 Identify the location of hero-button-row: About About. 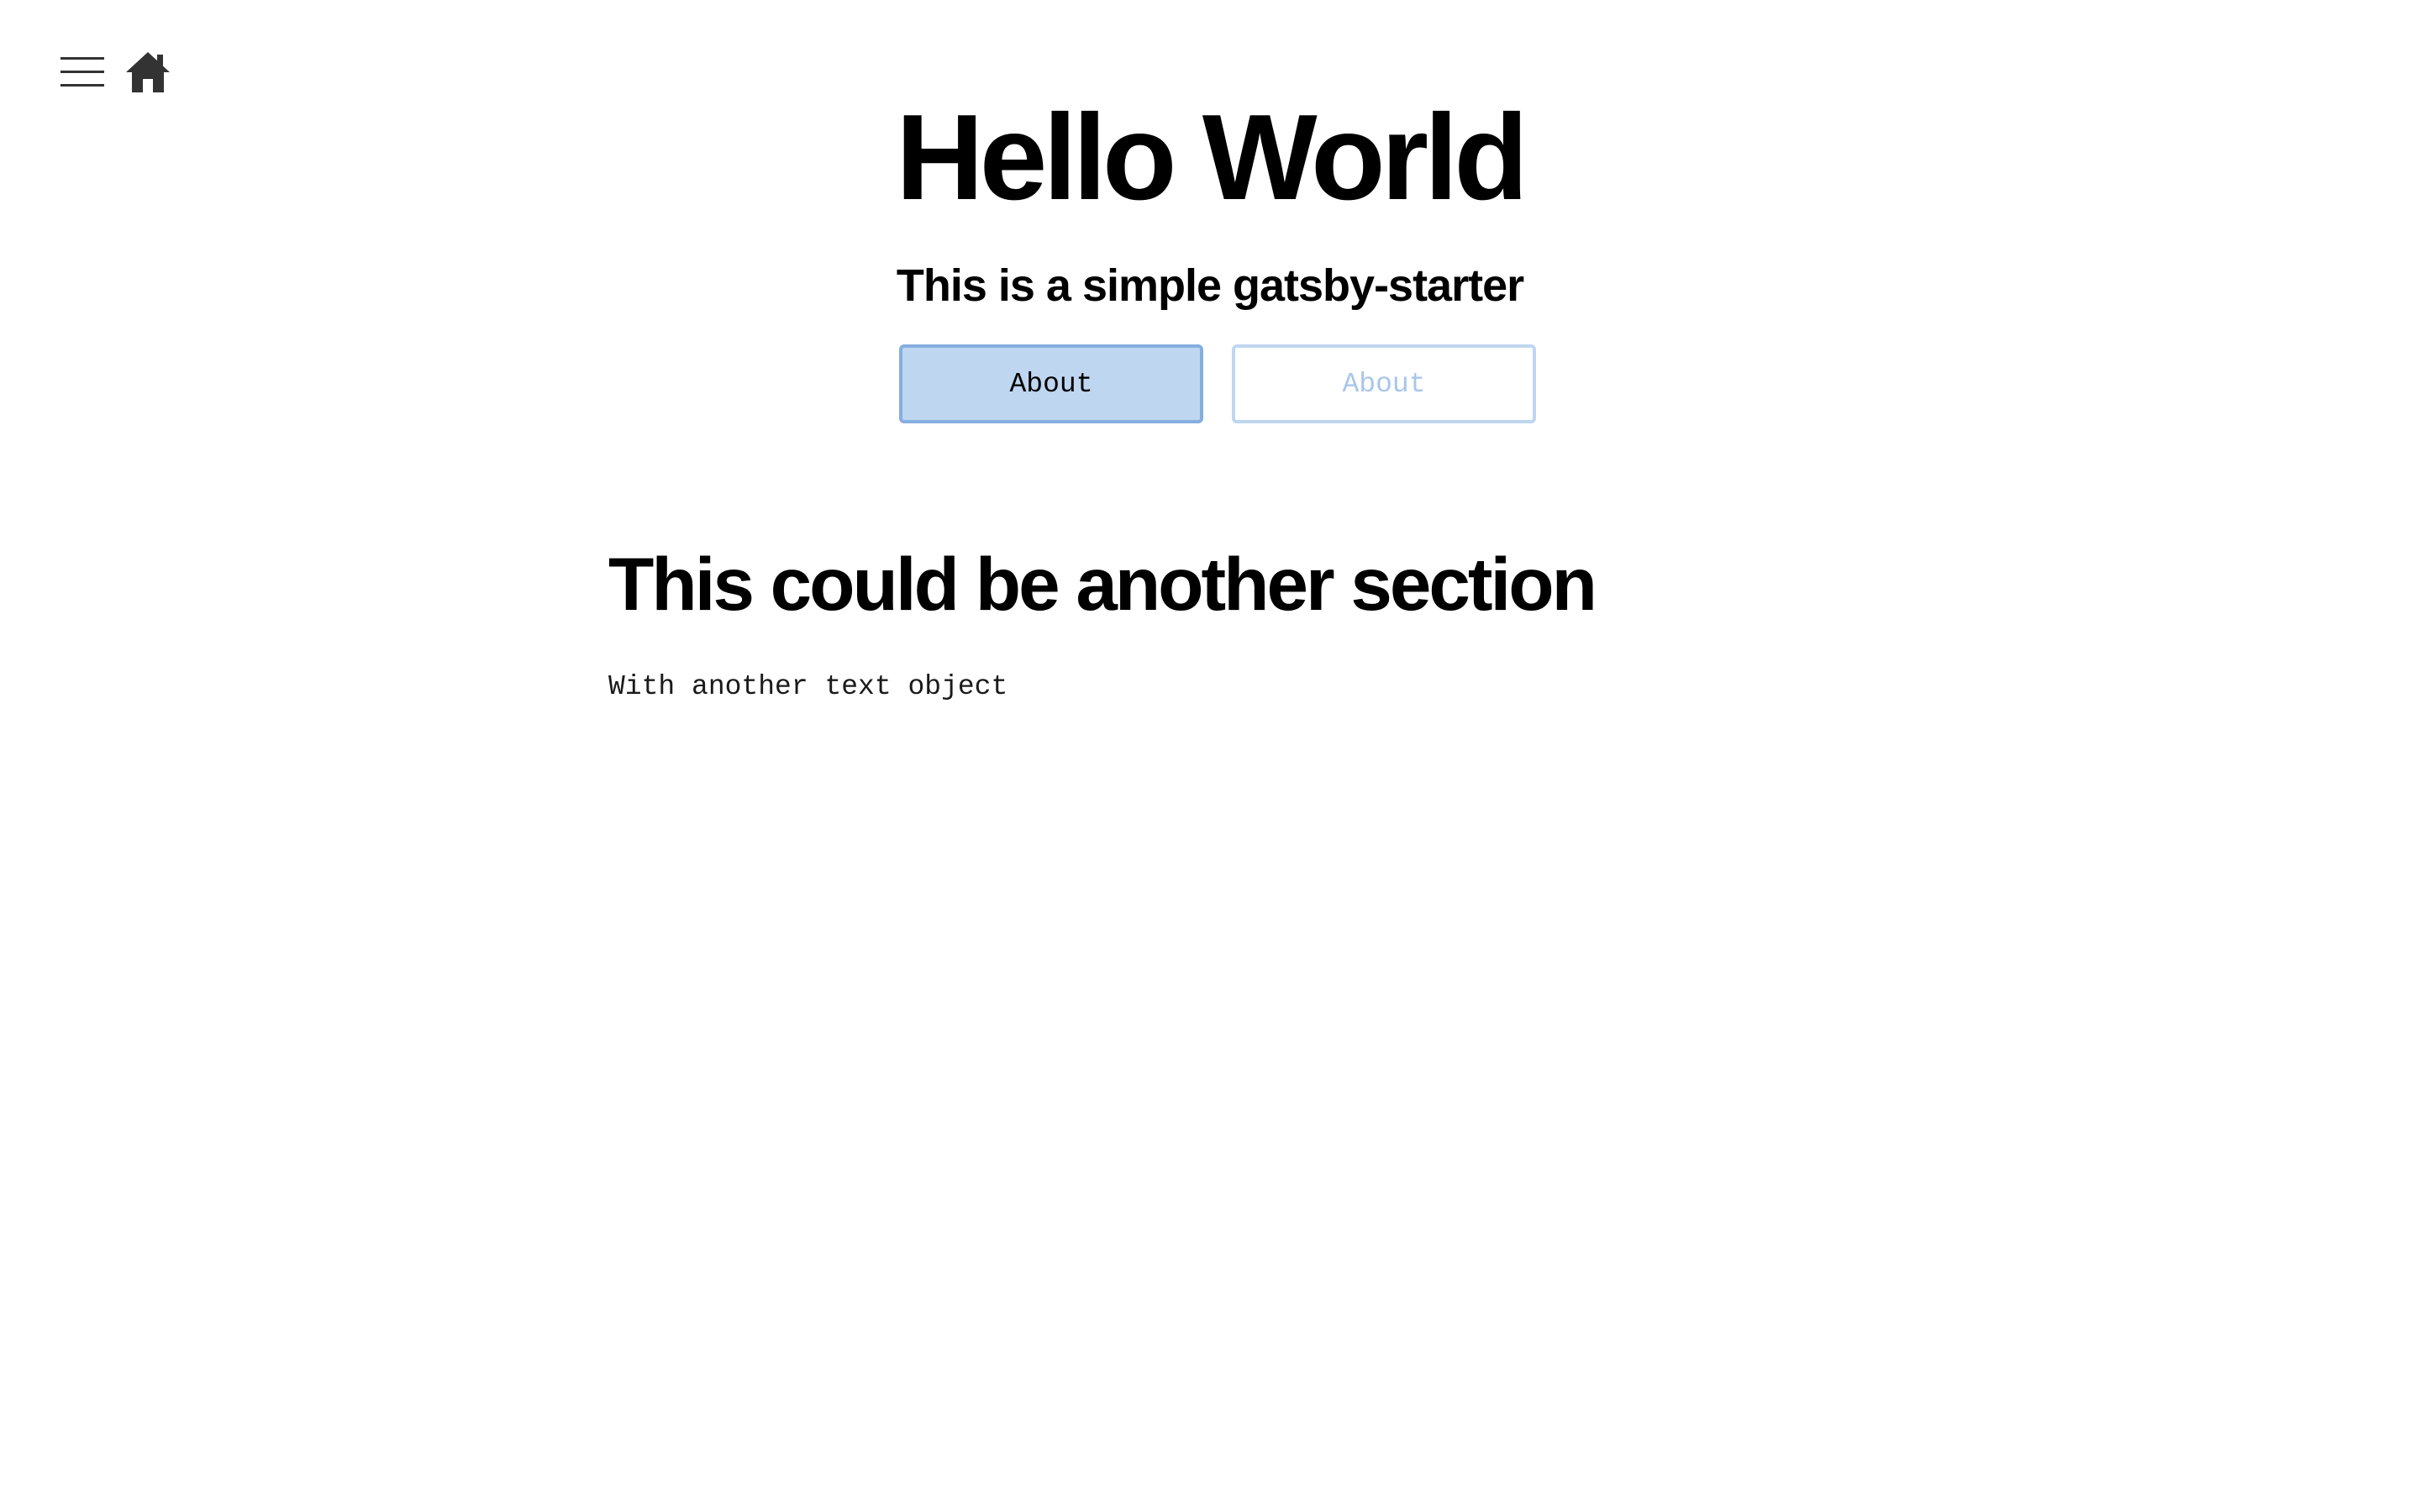
(1217, 383).